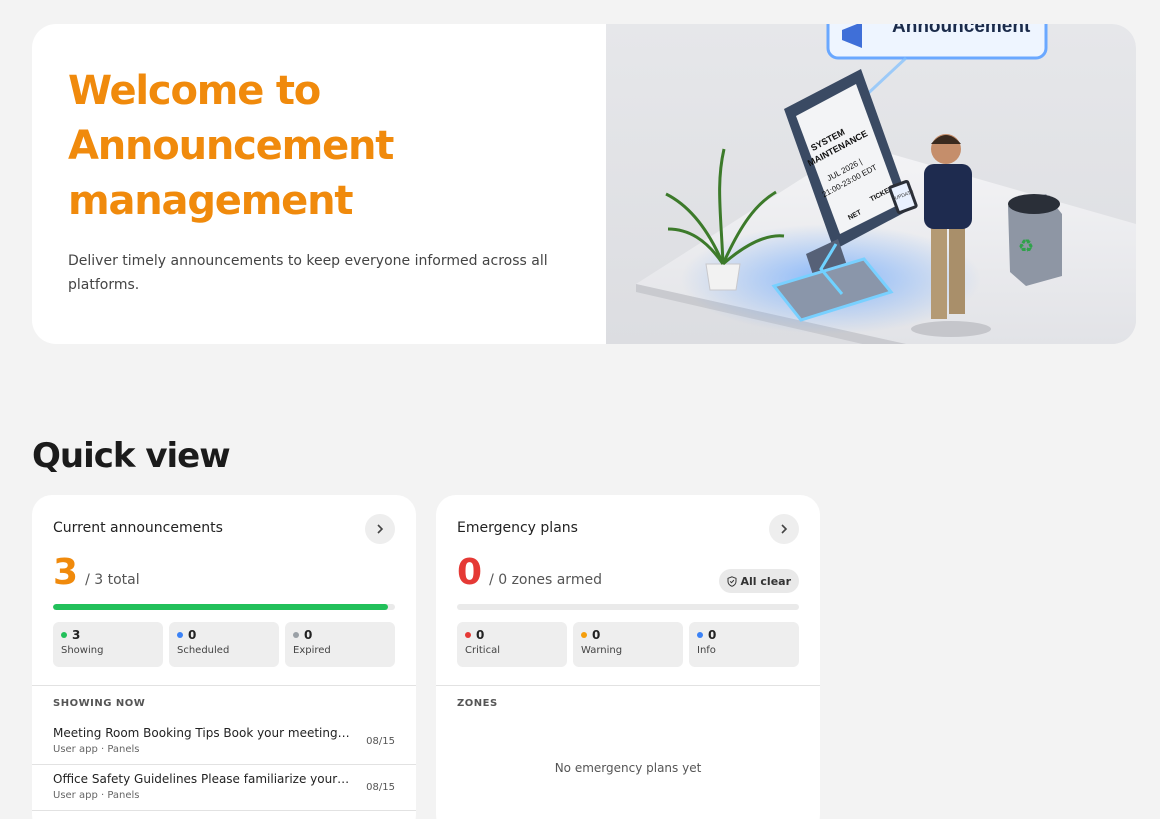  I want to click on card-title: Emergency plans, so click(517, 528).